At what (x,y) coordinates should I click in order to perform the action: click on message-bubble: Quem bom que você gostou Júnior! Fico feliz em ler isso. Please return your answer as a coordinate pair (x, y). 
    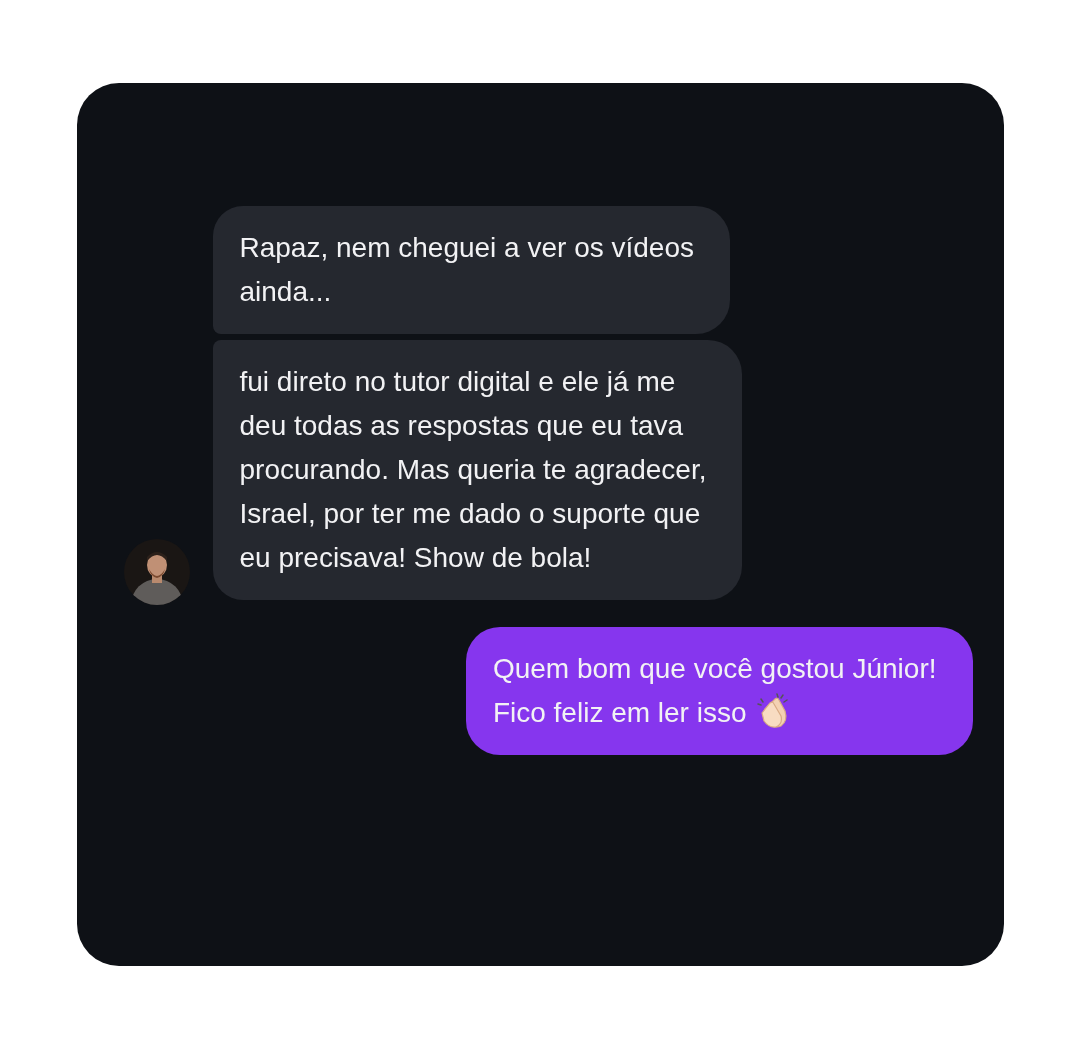
    Looking at the image, I should click on (719, 691).